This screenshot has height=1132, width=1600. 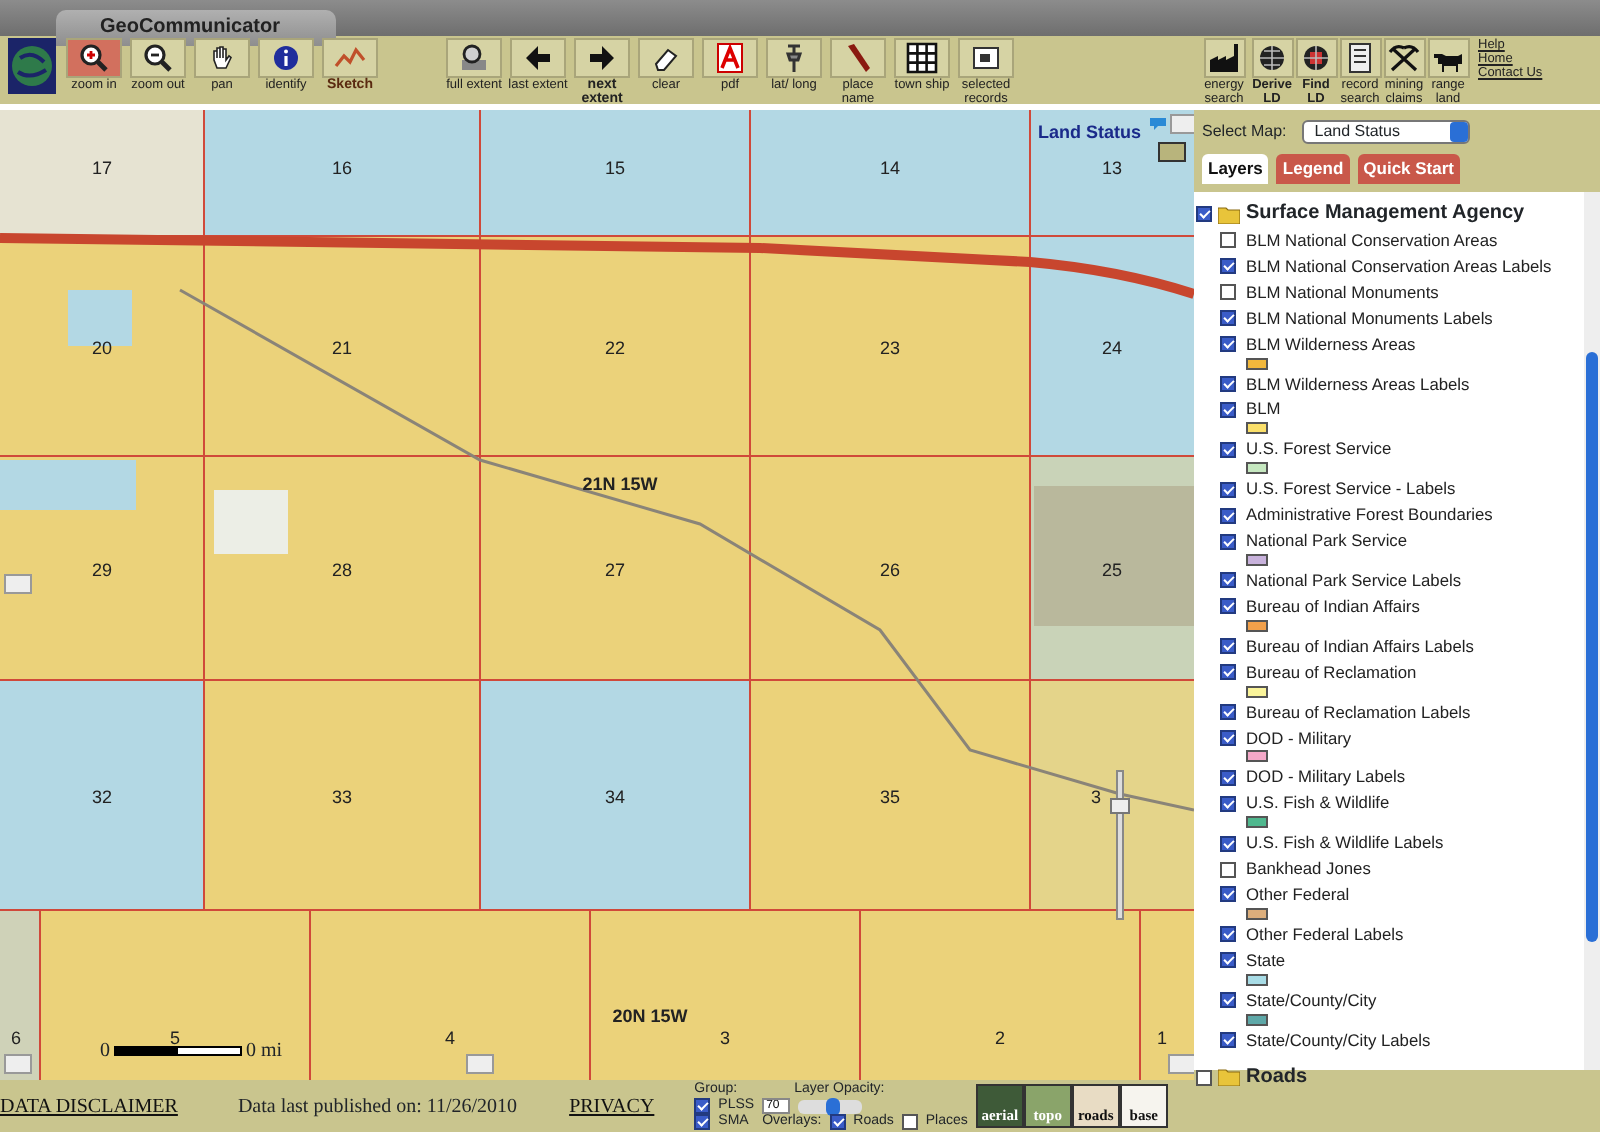 What do you see at coordinates (1266, 960) in the screenshot?
I see `layer-label: State` at bounding box center [1266, 960].